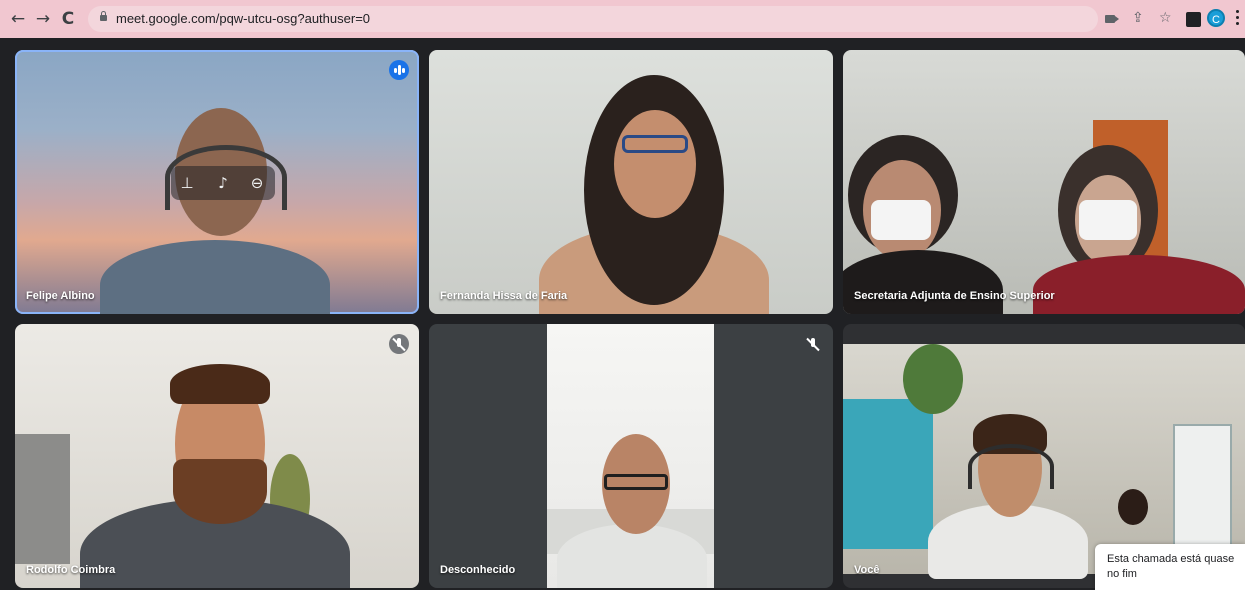 The height and width of the screenshot is (590, 1245). I want to click on arrow-right-icon: →, so click(43, 19).